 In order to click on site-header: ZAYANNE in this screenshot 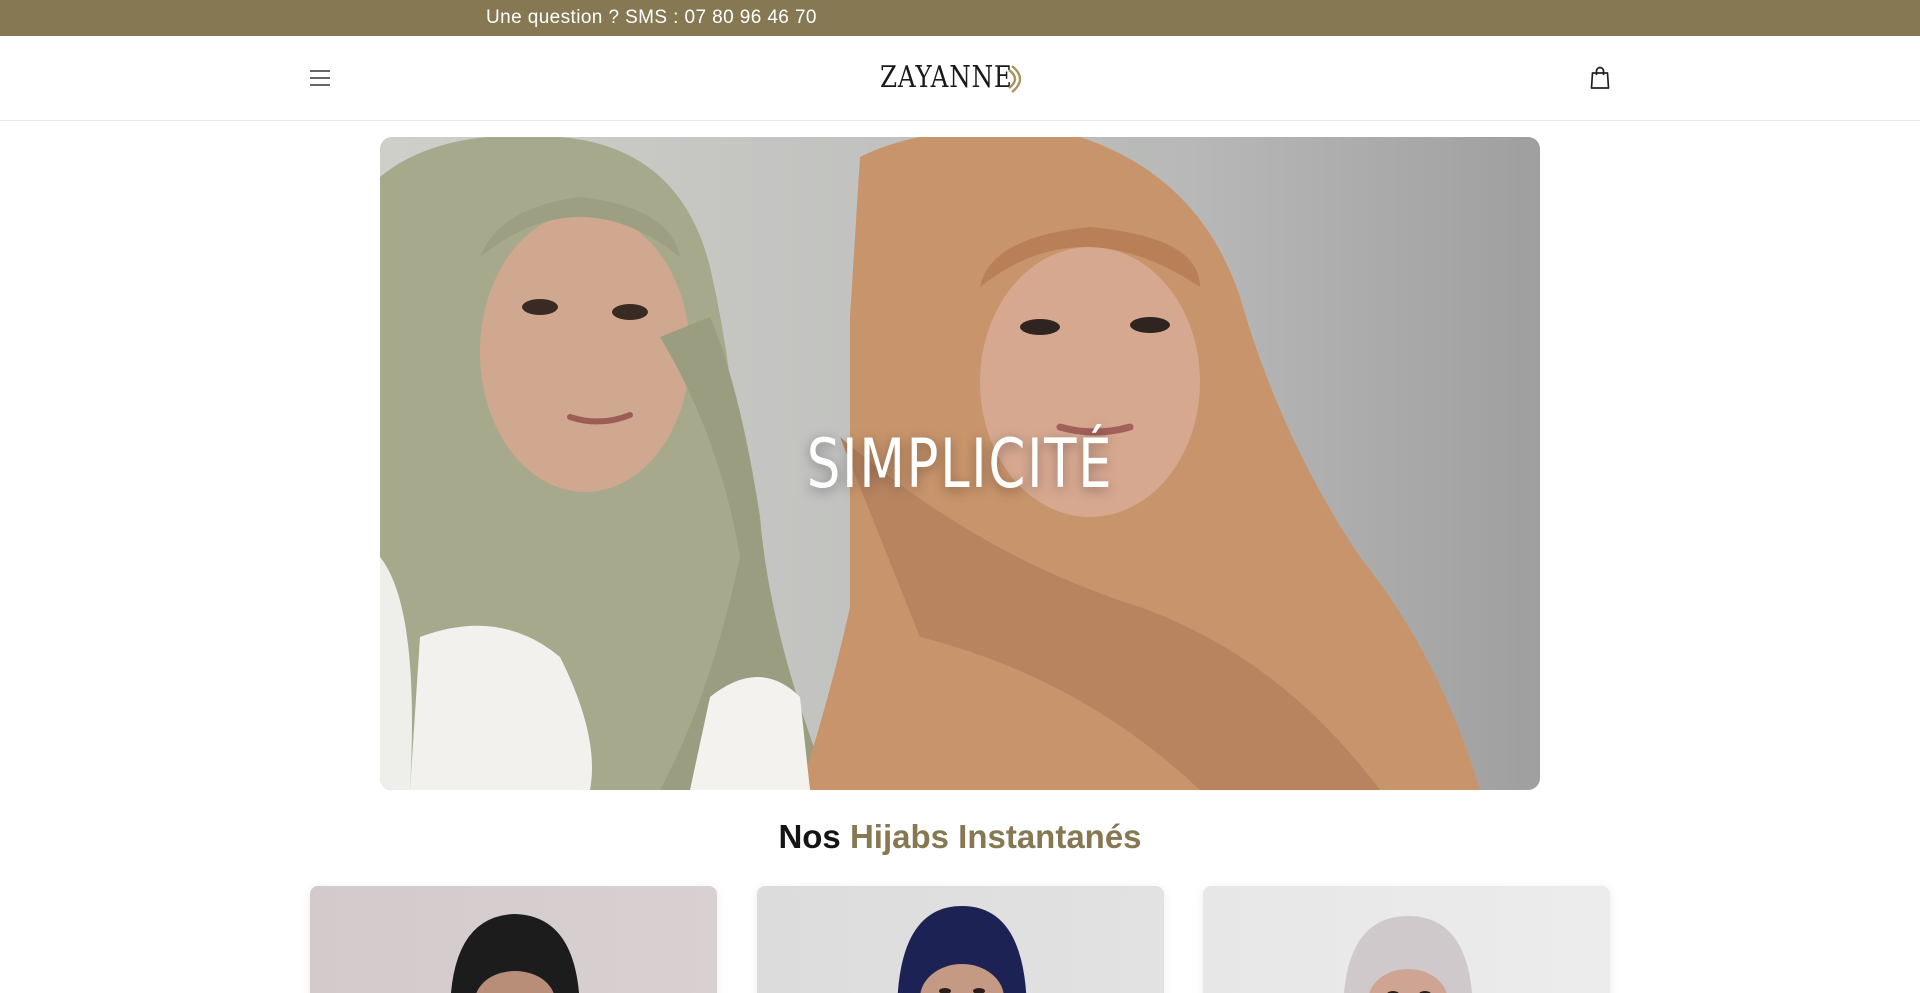, I will do `click(960, 78)`.